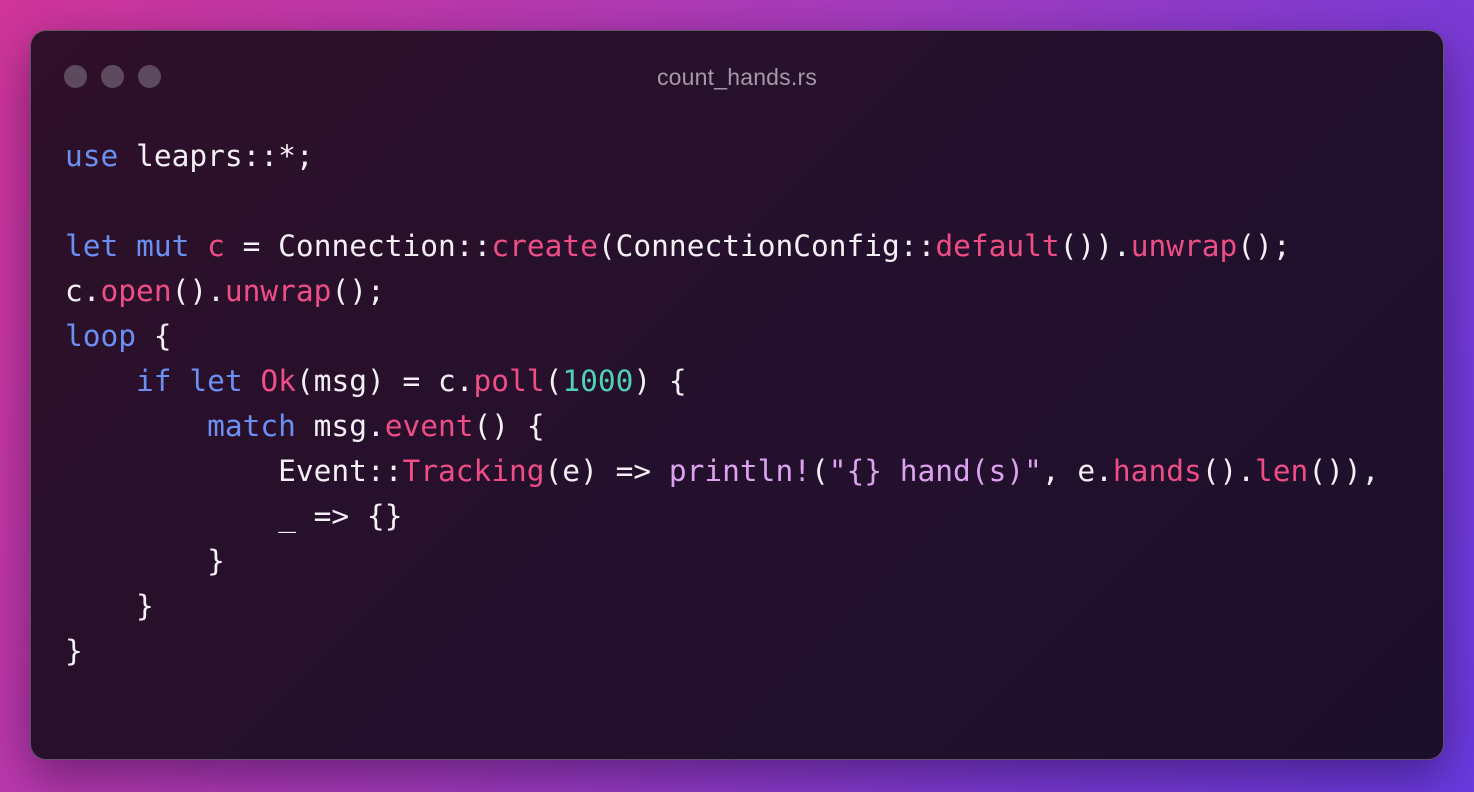  Describe the element at coordinates (473, 471) in the screenshot. I see `code-token: Tracking` at that location.